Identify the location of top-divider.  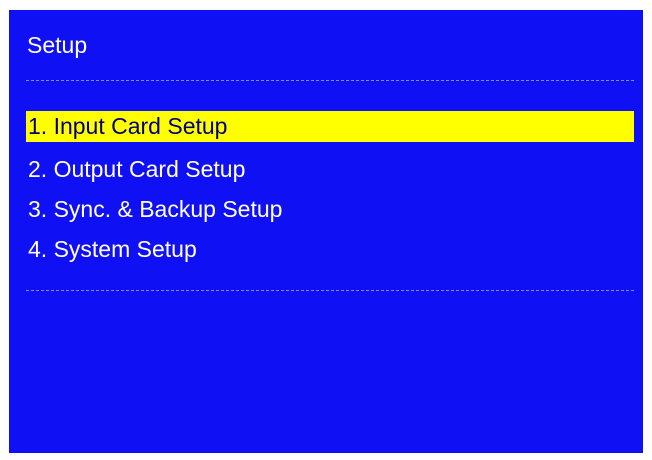
(330, 80).